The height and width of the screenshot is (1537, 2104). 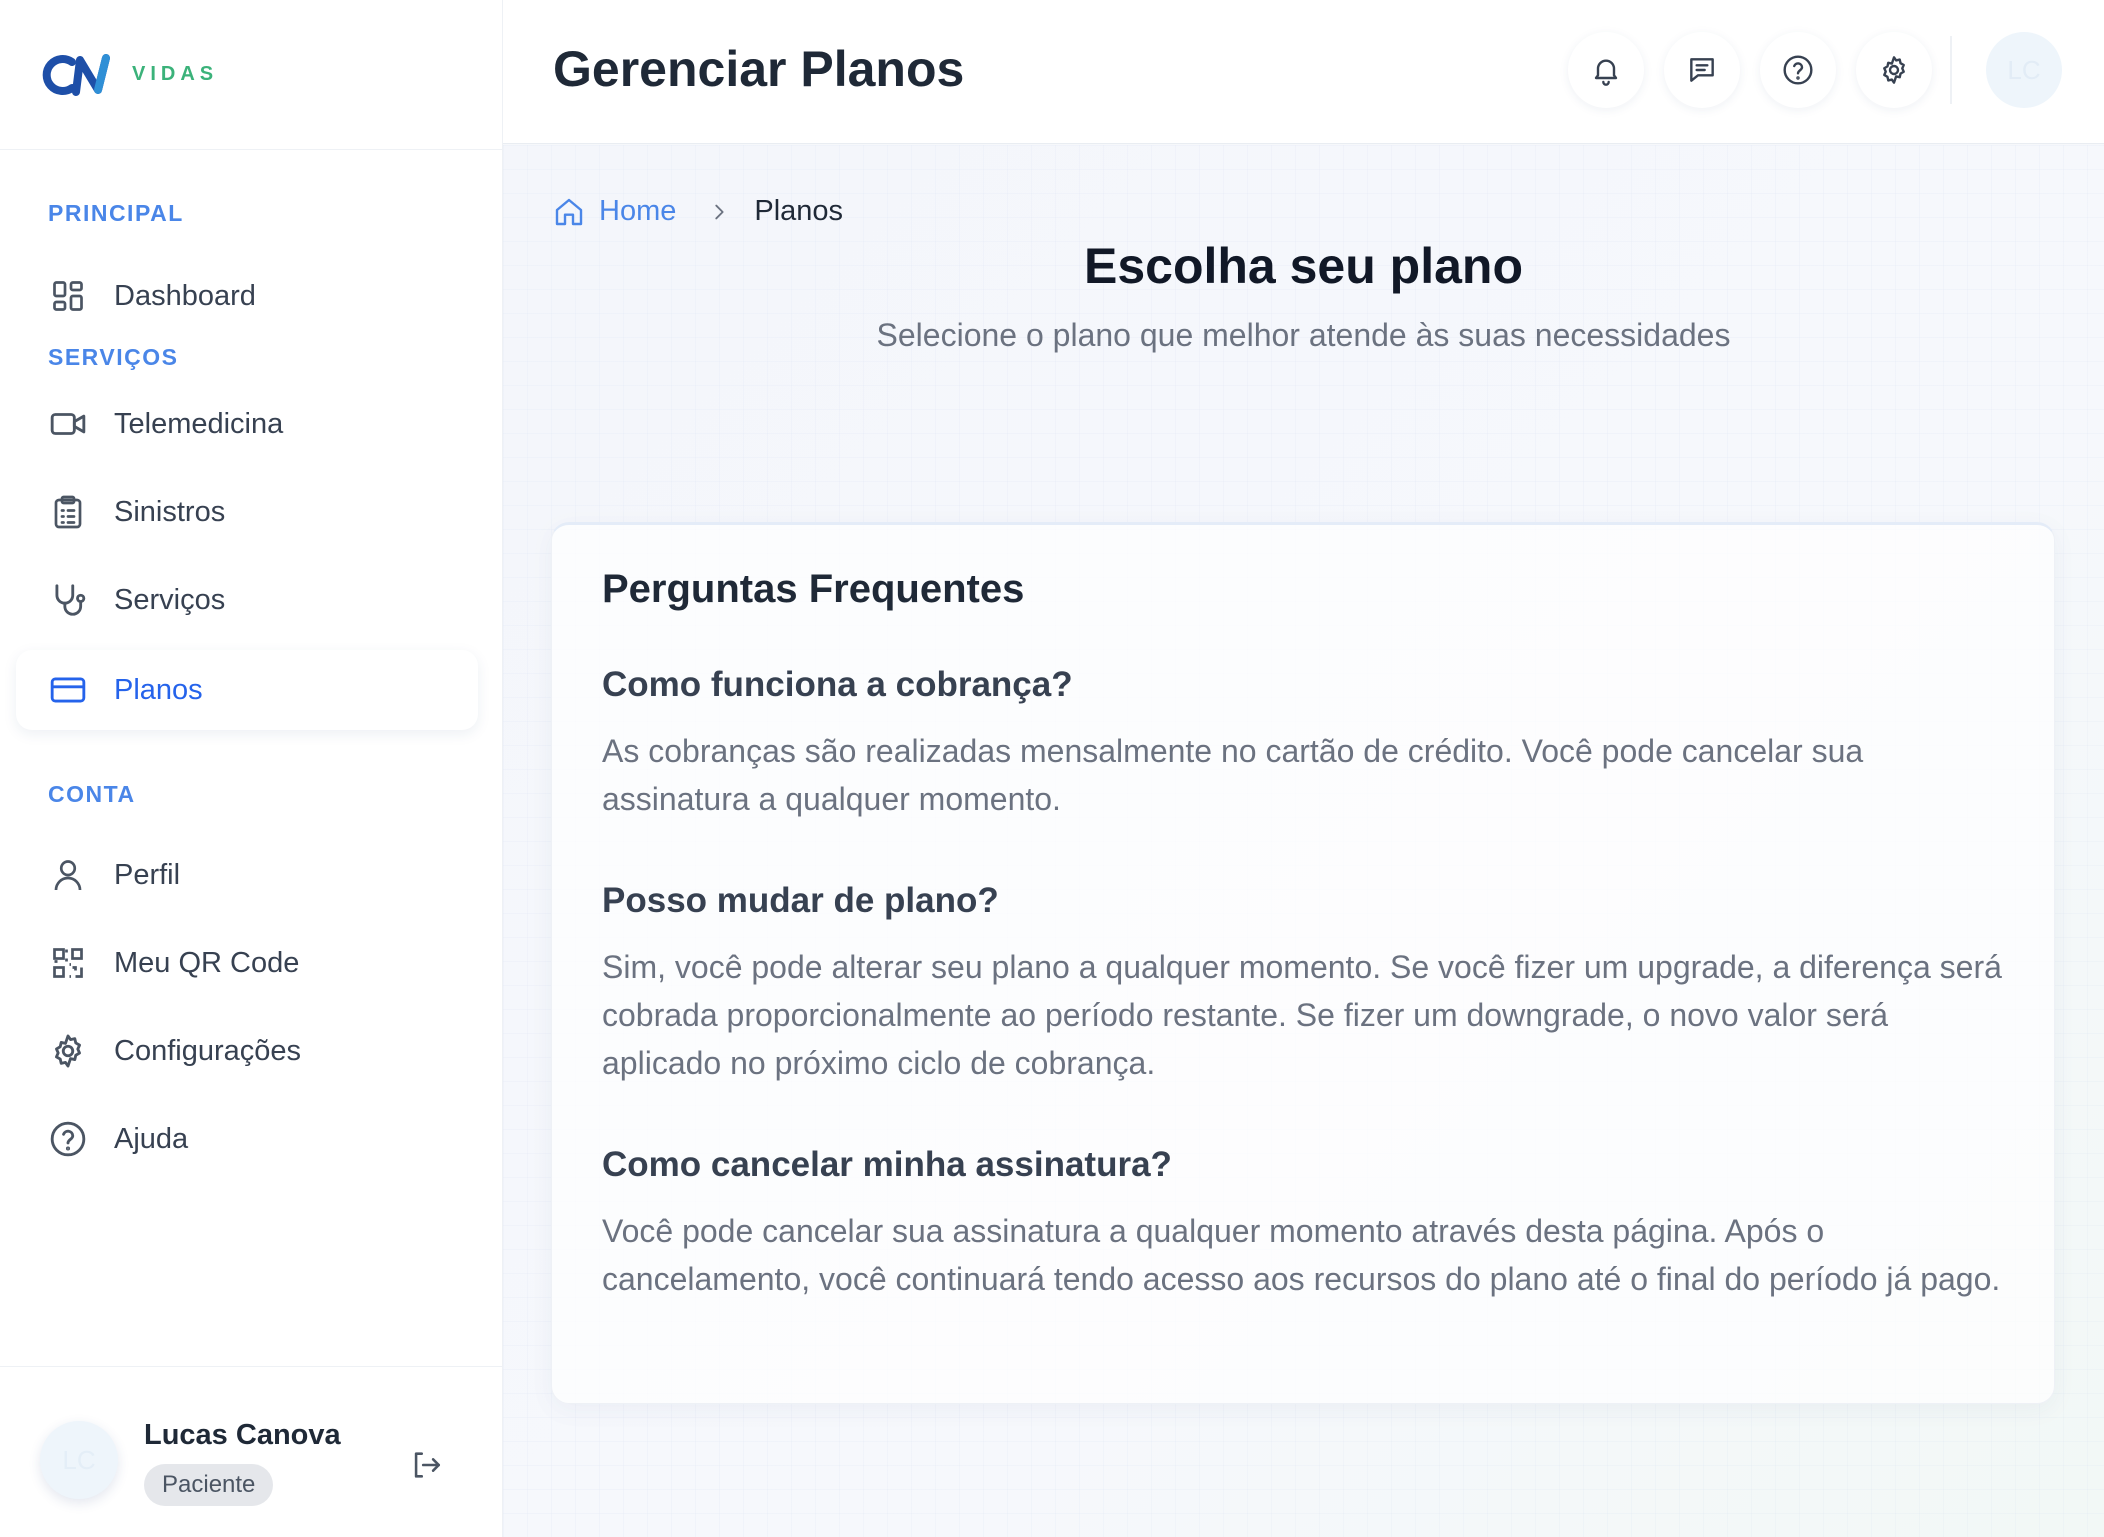 I want to click on chevron-right-icon, so click(x=719, y=212).